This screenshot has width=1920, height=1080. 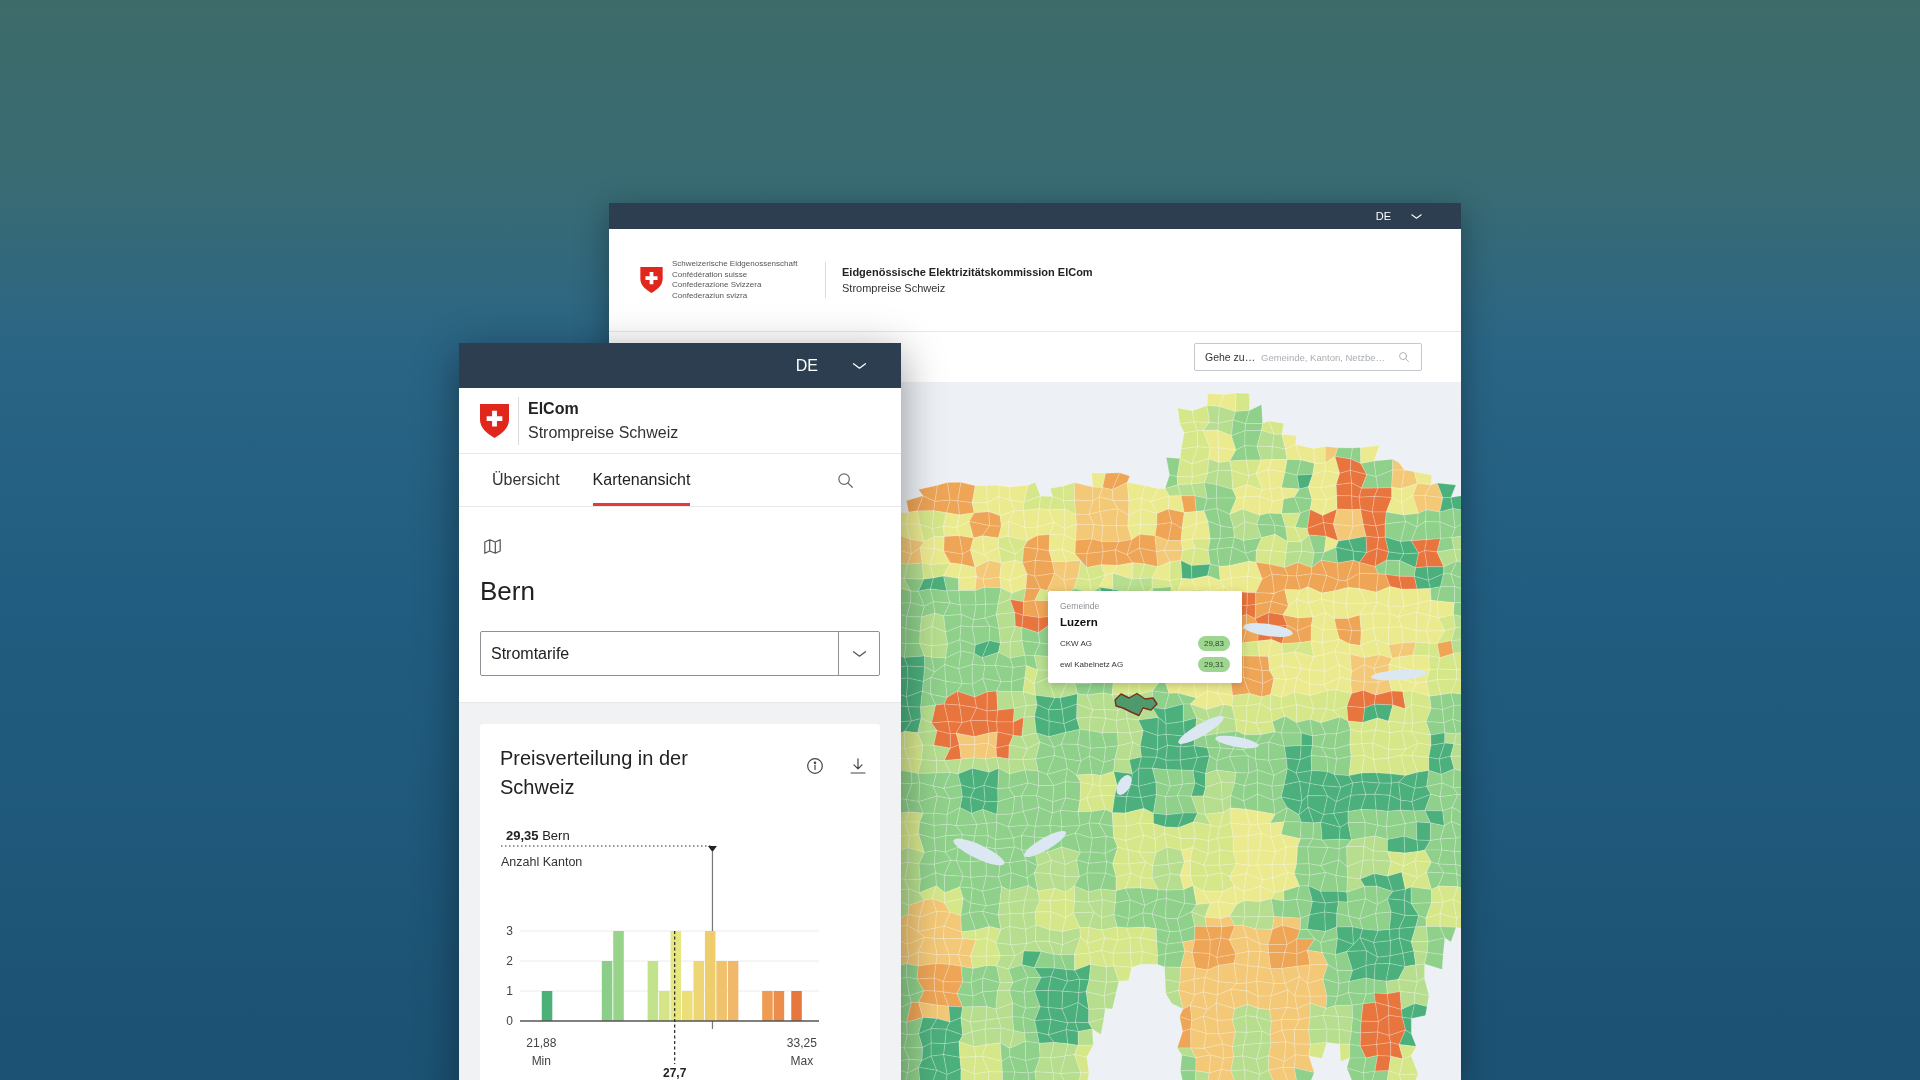 What do you see at coordinates (815, 766) in the screenshot?
I see `info-icon` at bounding box center [815, 766].